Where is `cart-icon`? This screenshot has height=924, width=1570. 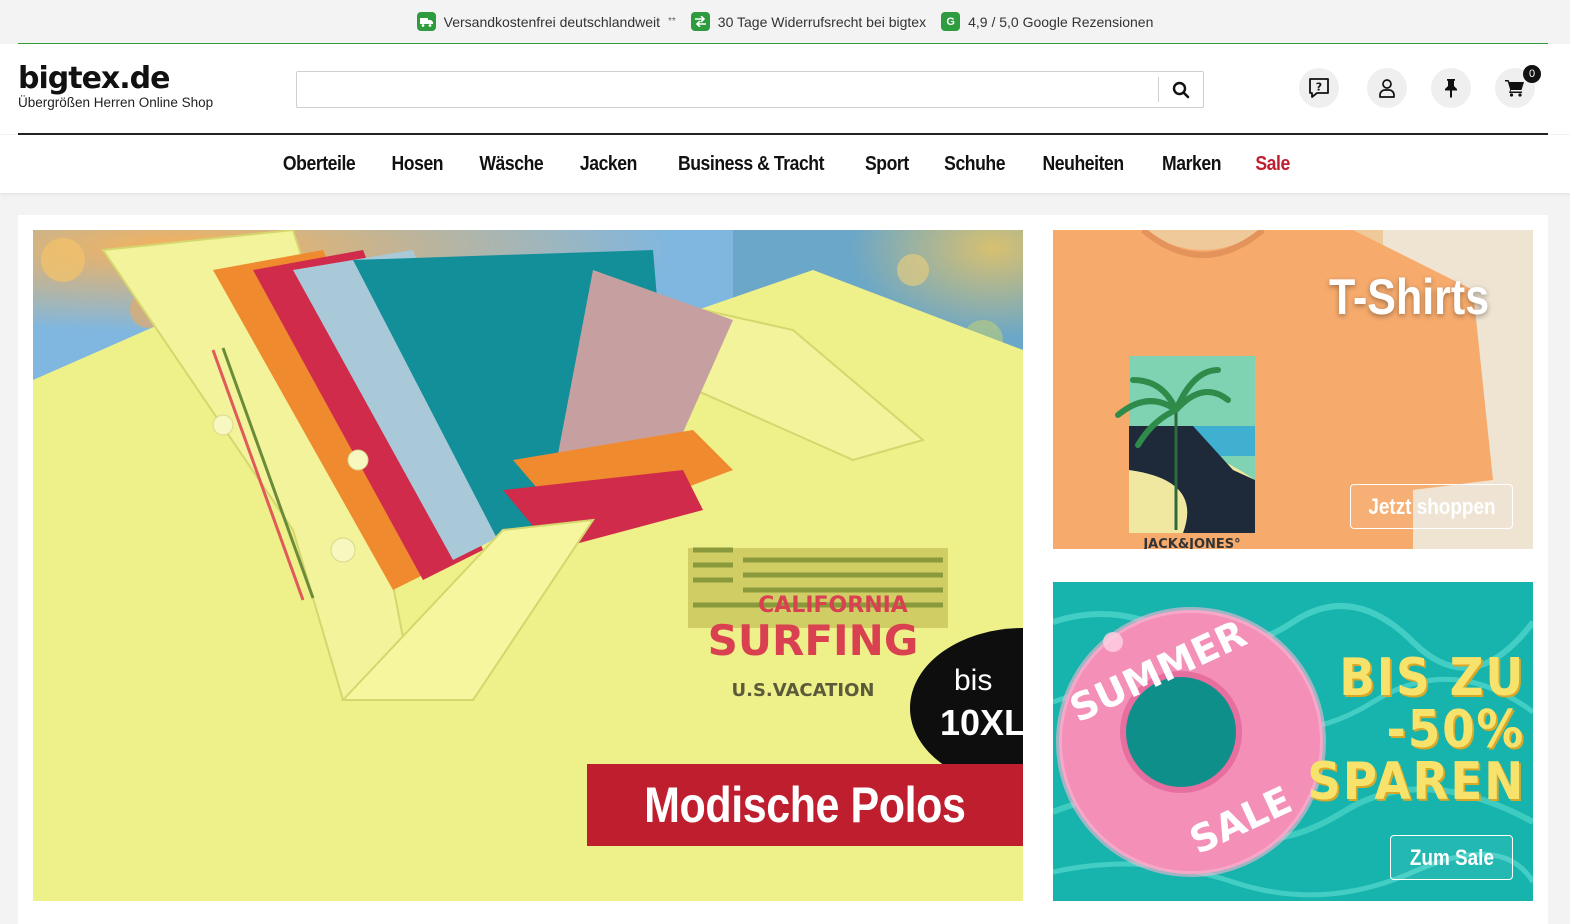
cart-icon is located at coordinates (1514, 88).